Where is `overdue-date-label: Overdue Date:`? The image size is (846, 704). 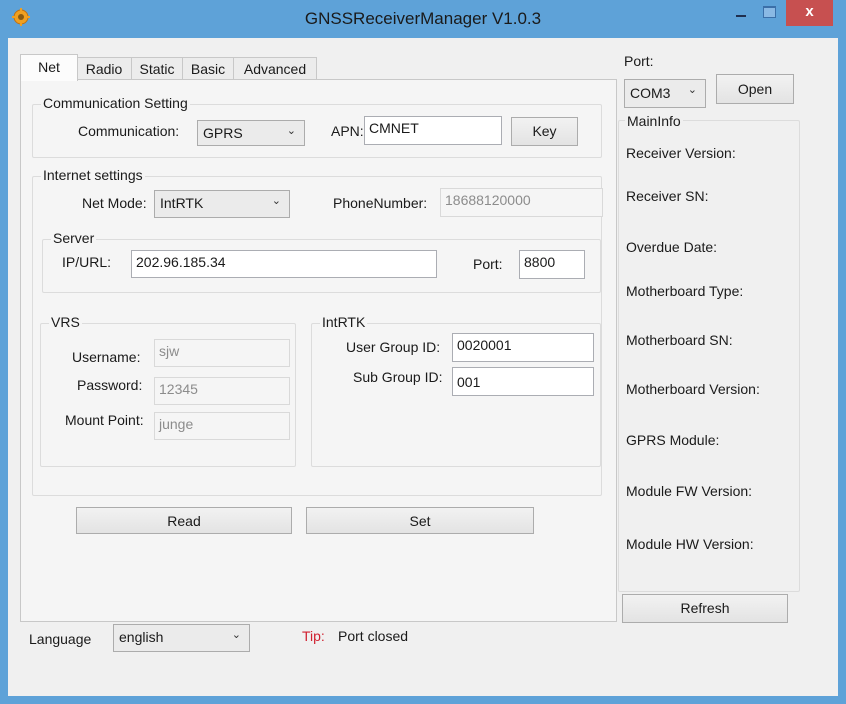
overdue-date-label: Overdue Date: is located at coordinates (672, 247).